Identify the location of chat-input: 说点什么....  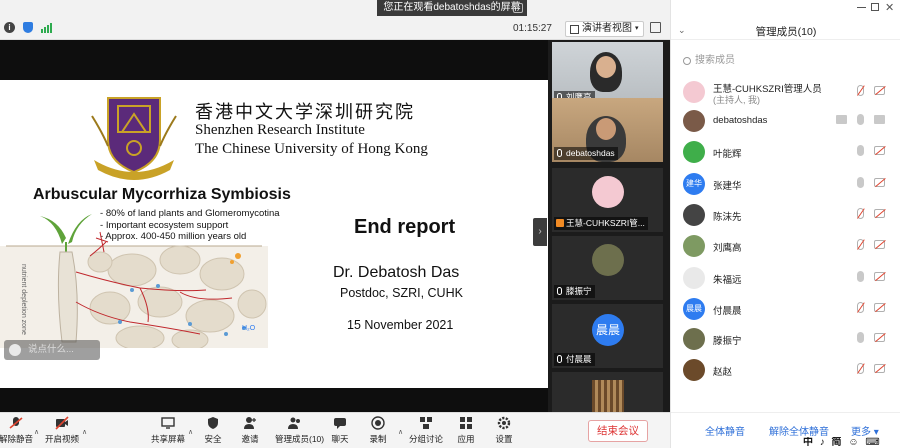
(52, 350).